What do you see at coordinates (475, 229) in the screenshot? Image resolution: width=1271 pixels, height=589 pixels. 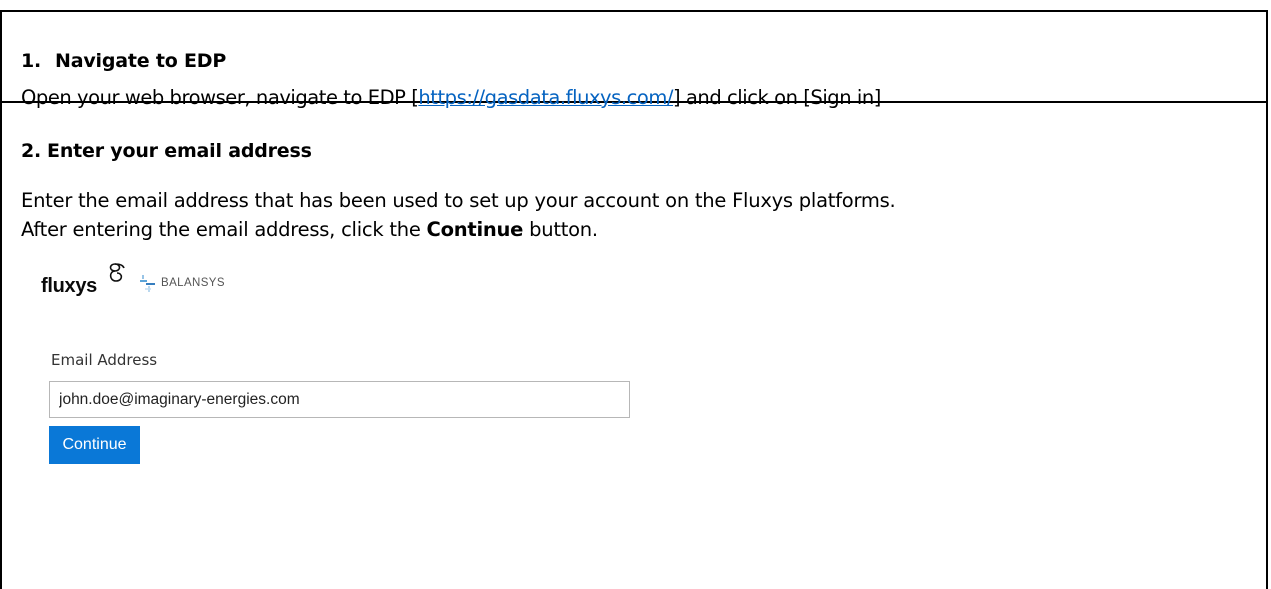 I see `continue-reference: Continue` at bounding box center [475, 229].